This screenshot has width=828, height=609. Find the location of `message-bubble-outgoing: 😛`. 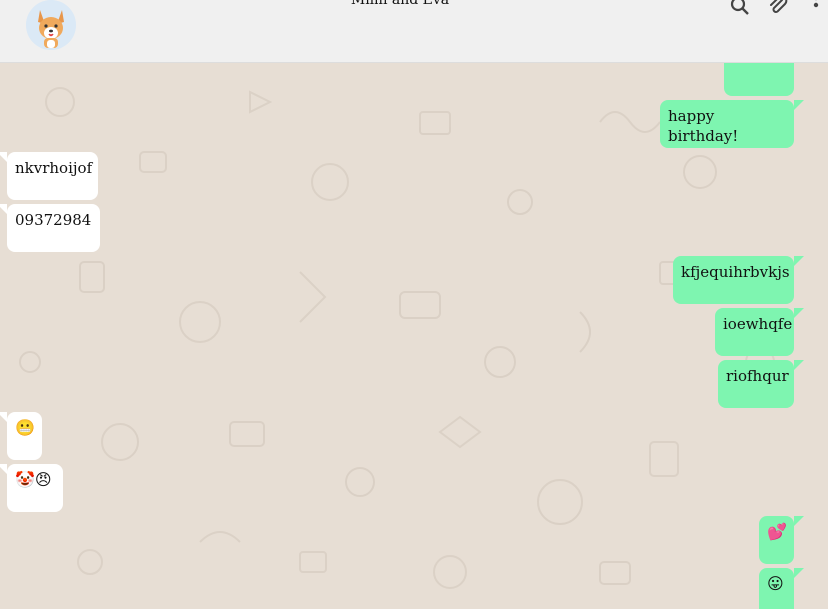

message-bubble-outgoing: 😛 is located at coordinates (781, 588).